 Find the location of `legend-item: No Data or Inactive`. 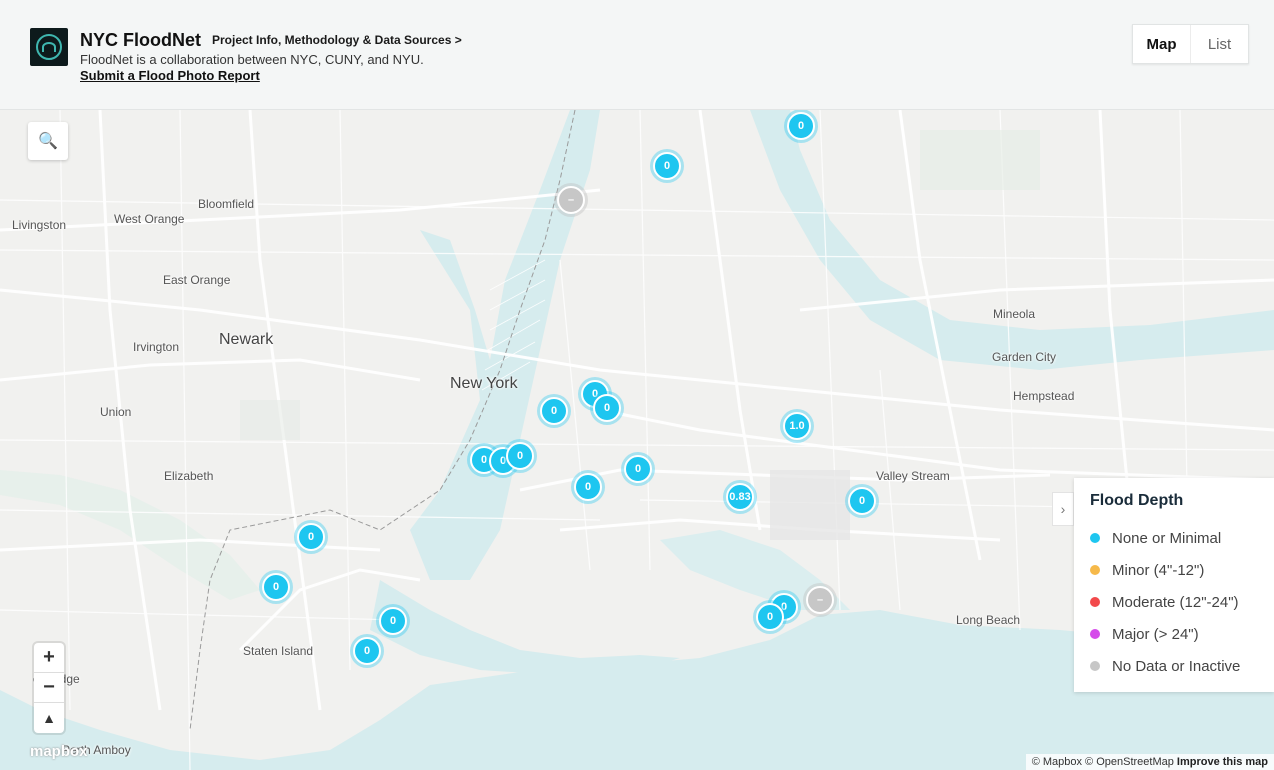

legend-item: No Data or Inactive is located at coordinates (1174, 666).